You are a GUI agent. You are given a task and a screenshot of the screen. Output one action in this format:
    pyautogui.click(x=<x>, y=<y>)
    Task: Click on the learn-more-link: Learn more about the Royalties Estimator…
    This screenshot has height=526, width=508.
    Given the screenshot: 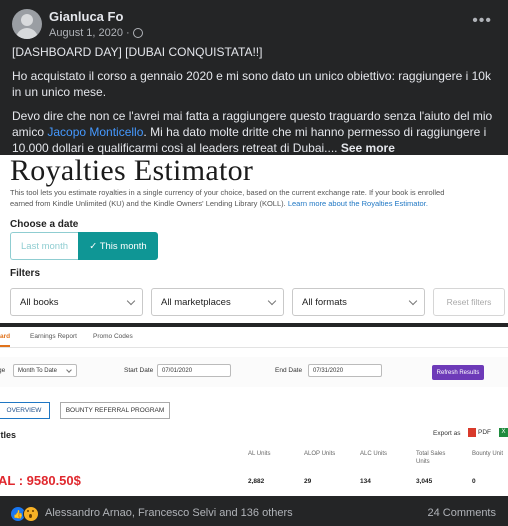 What is the action you would take?
    pyautogui.click(x=357, y=203)
    